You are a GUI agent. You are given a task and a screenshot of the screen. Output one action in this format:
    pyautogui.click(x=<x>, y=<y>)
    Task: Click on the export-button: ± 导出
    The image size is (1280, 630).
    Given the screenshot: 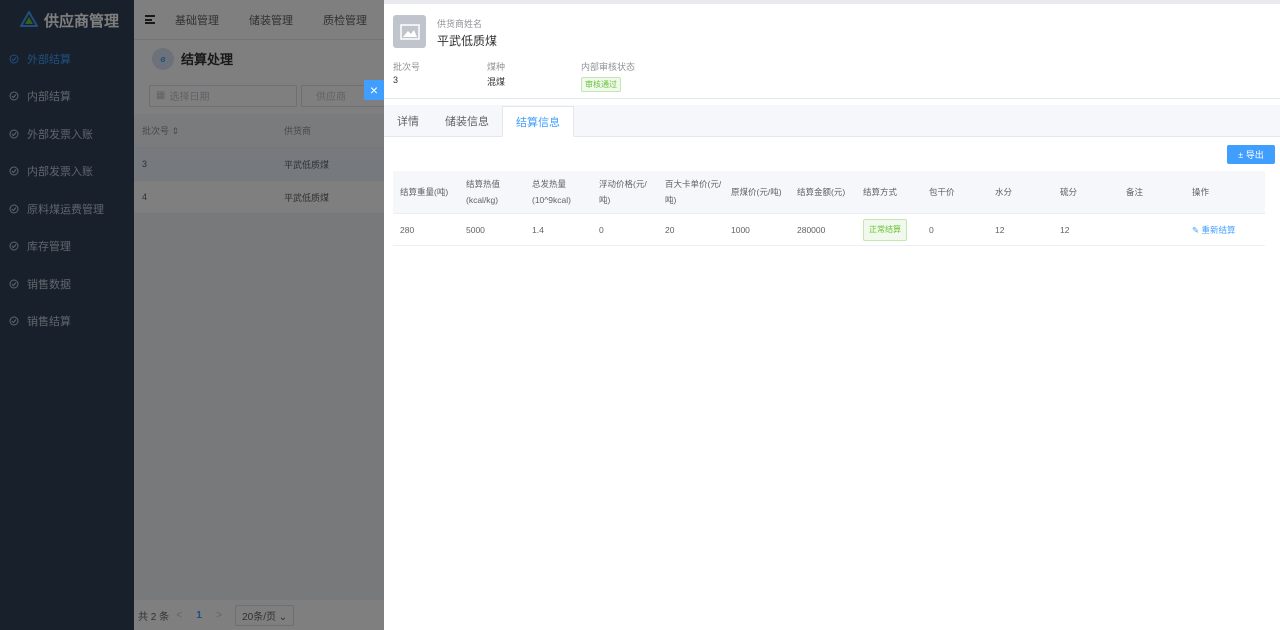 What is the action you would take?
    pyautogui.click(x=1251, y=154)
    